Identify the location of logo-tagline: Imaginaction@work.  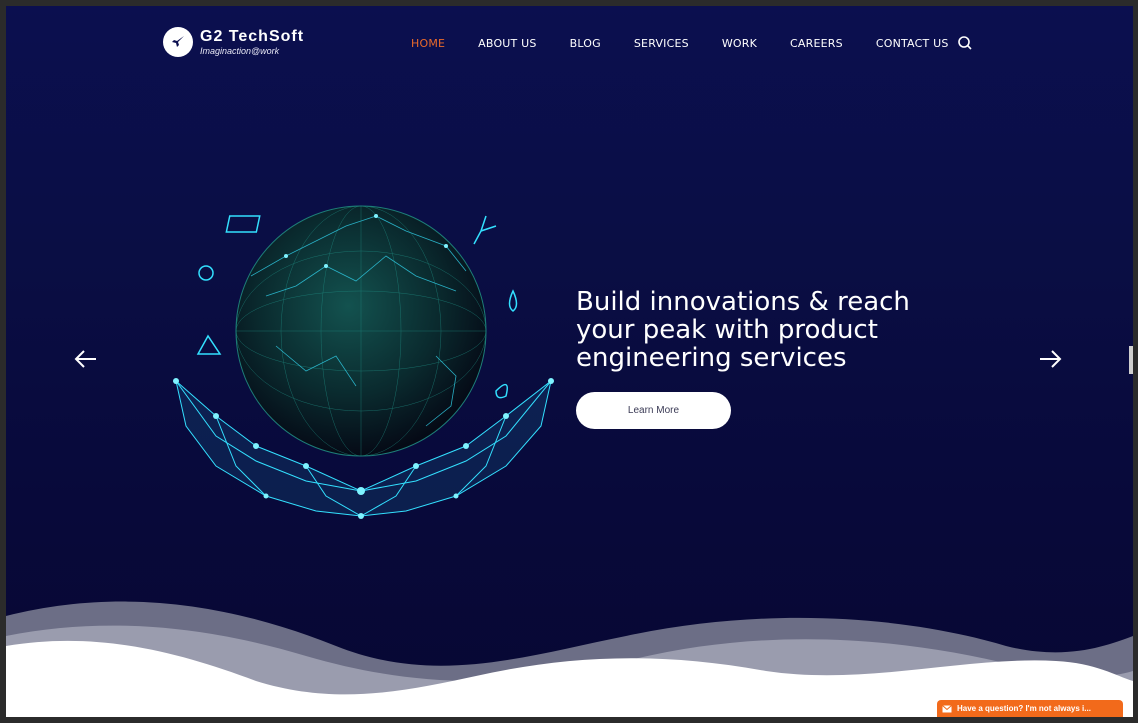
(240, 50).